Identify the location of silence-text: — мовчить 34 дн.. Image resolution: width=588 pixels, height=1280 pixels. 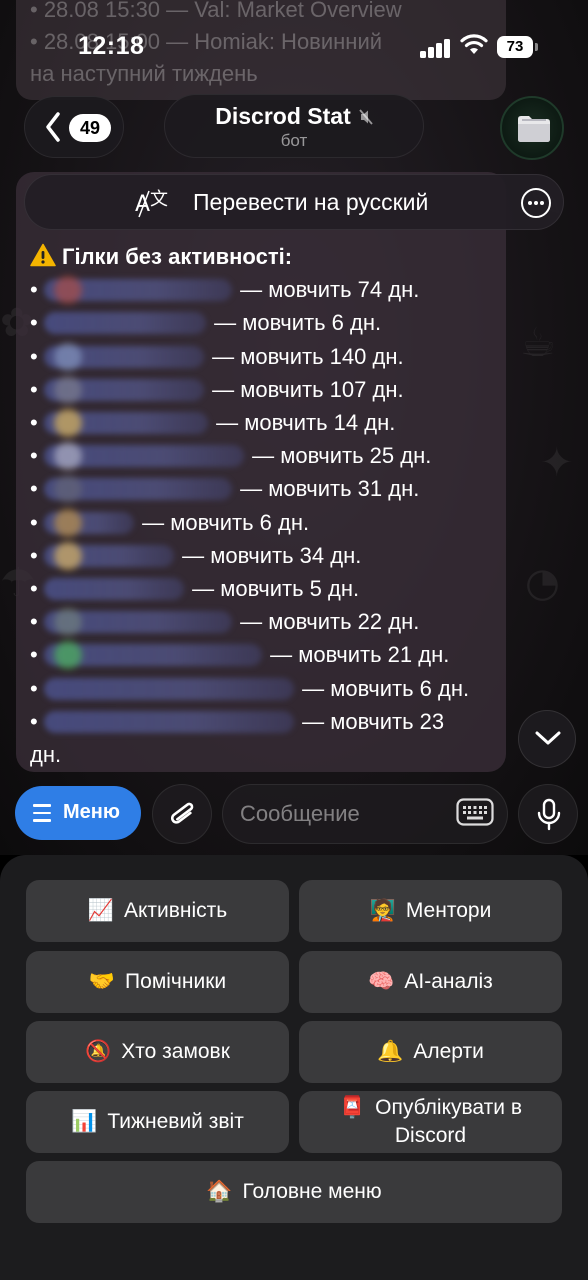
(269, 555).